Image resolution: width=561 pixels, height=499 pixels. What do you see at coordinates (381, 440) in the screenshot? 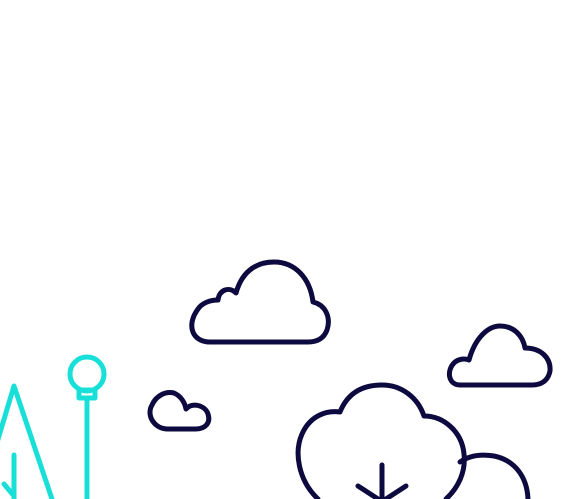
I see `tree-round-icon` at bounding box center [381, 440].